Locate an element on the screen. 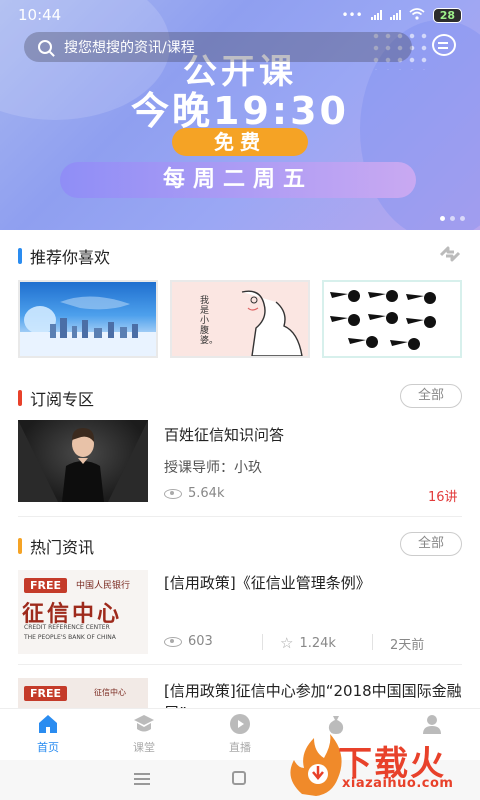 This screenshot has height=800, width=480. thumb-en-text: THE PEOPLE'S BANK OF CHINA is located at coordinates (70, 637).